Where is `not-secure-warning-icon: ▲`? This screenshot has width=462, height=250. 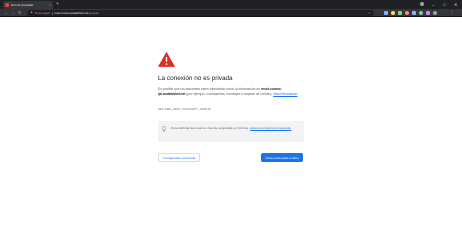 not-secure-warning-icon: ▲ is located at coordinates (31, 12).